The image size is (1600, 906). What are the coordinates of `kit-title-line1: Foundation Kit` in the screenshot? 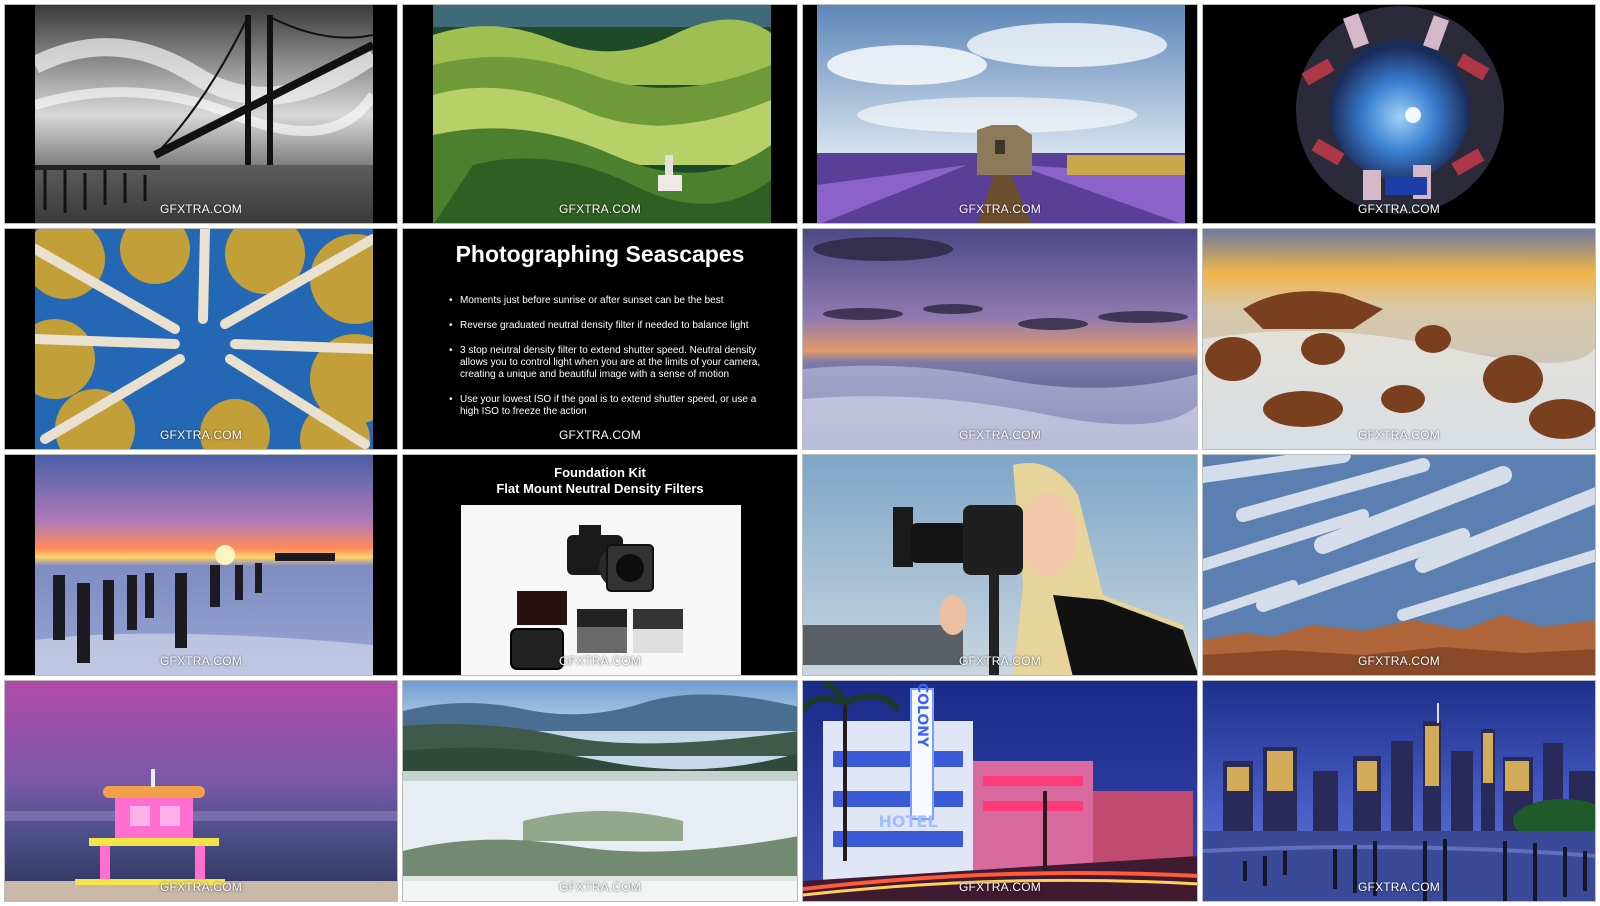 It's located at (600, 472).